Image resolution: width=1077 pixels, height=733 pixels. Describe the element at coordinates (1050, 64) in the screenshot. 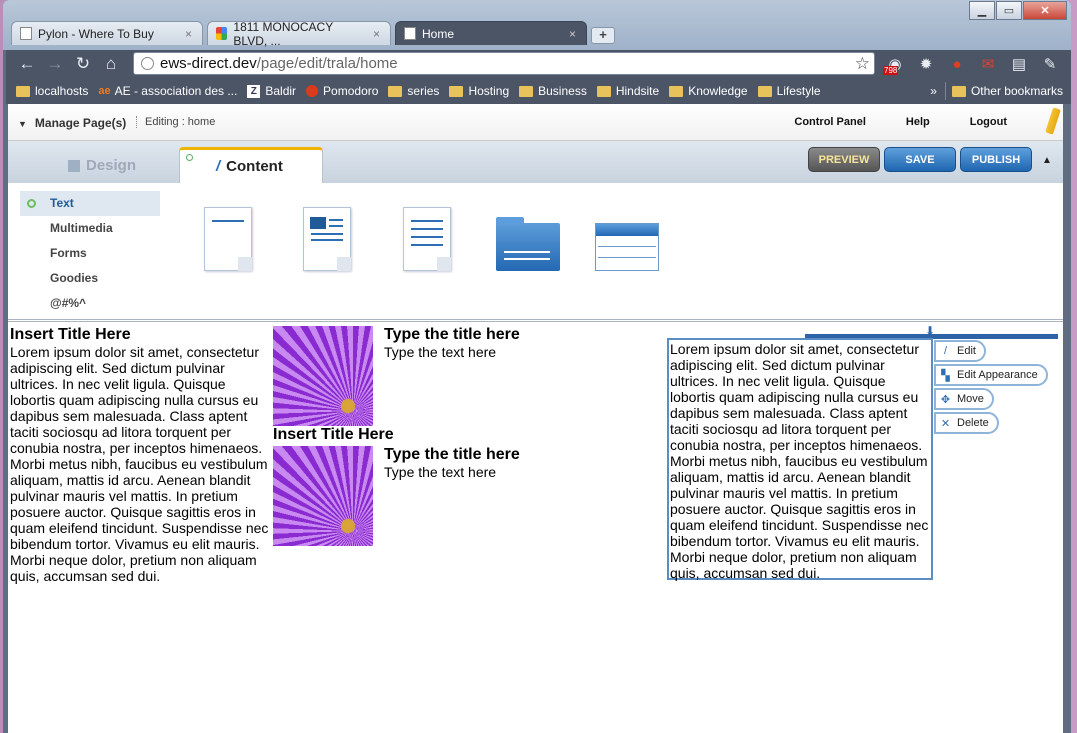

I see `wrench-icon: ✎` at that location.